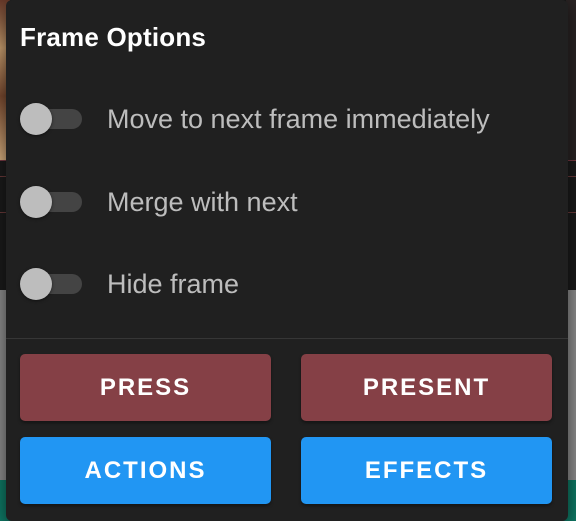  I want to click on actions-button: ACTIONS, so click(145, 470).